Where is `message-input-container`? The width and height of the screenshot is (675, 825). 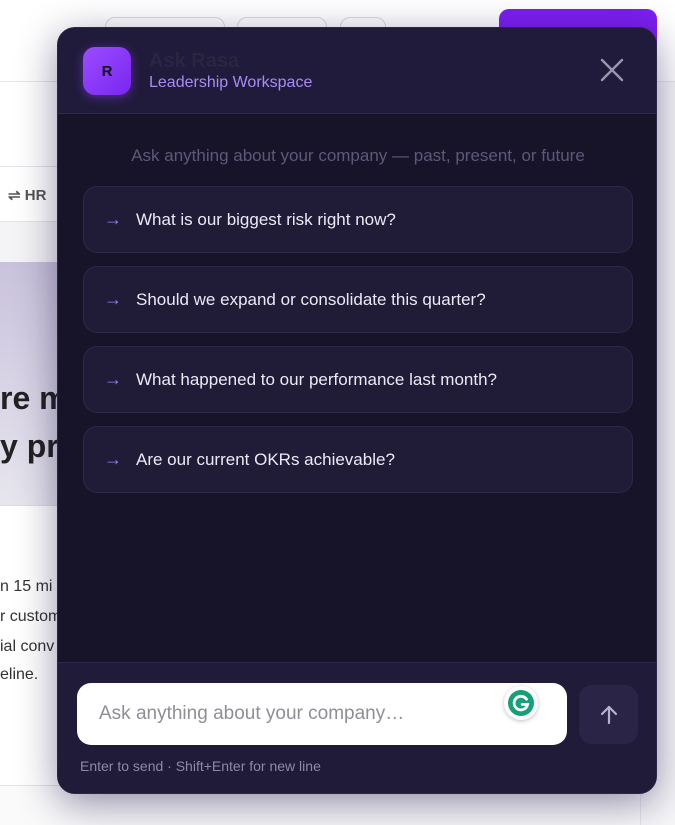
message-input-container is located at coordinates (322, 714).